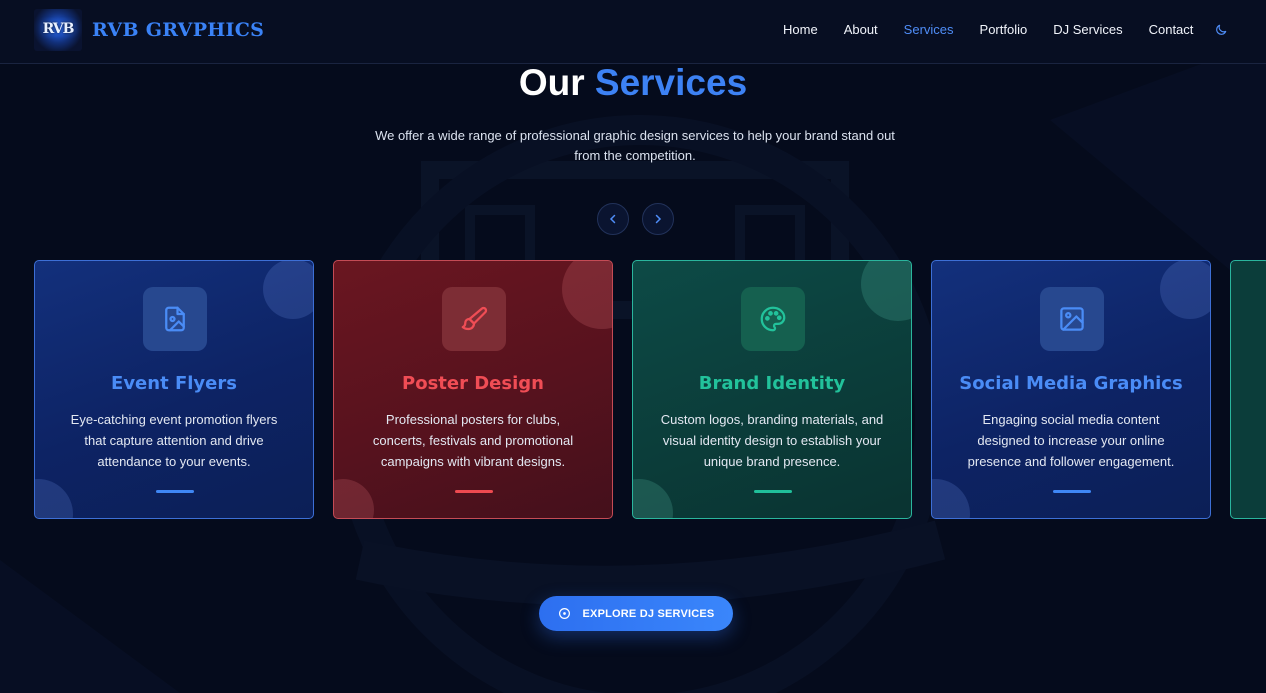  Describe the element at coordinates (178, 30) in the screenshot. I see `brand-name: RVB GRVPHICS` at that location.